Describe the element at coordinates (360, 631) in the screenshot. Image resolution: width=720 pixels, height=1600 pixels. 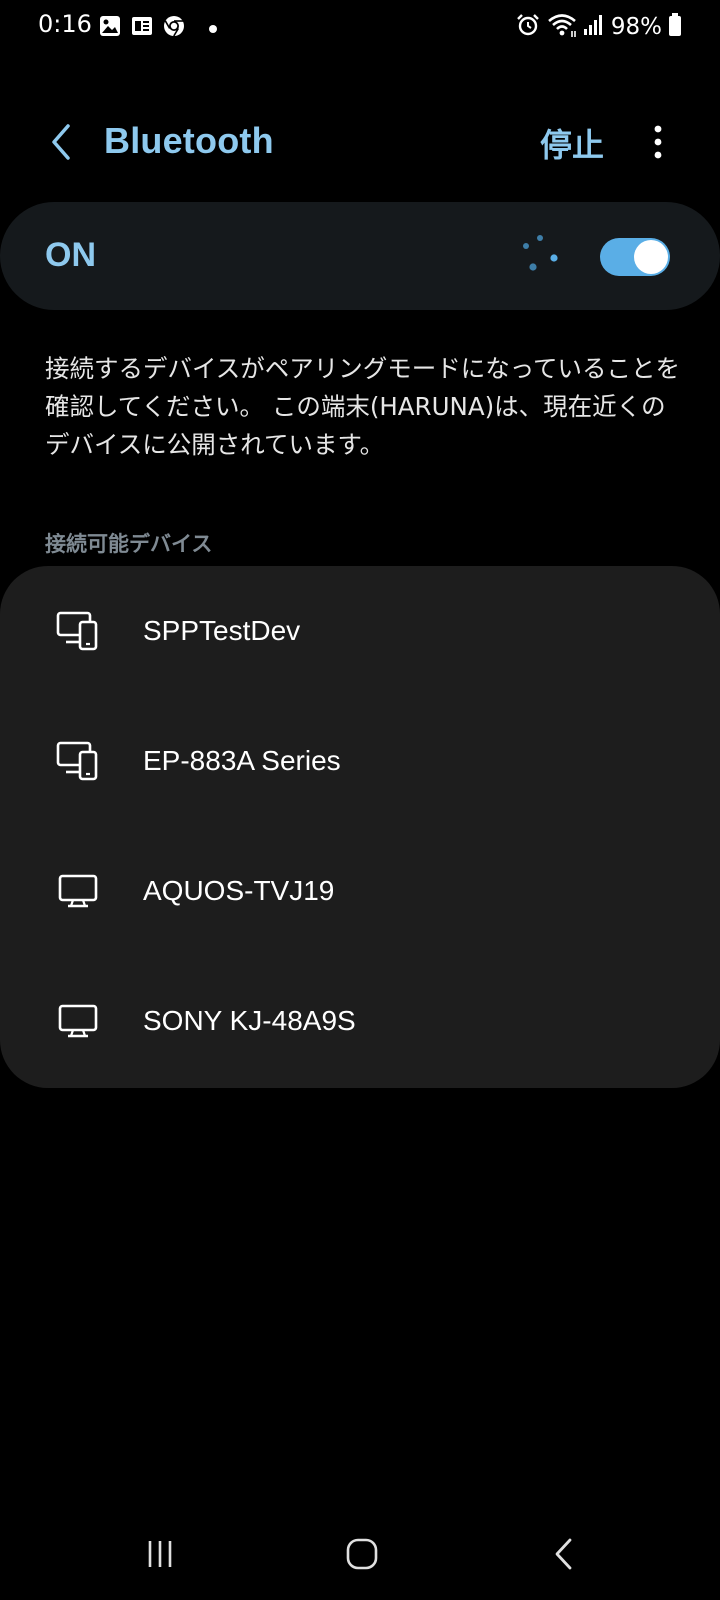
I see `device-item-spptestdev: SPPTestDev` at that location.